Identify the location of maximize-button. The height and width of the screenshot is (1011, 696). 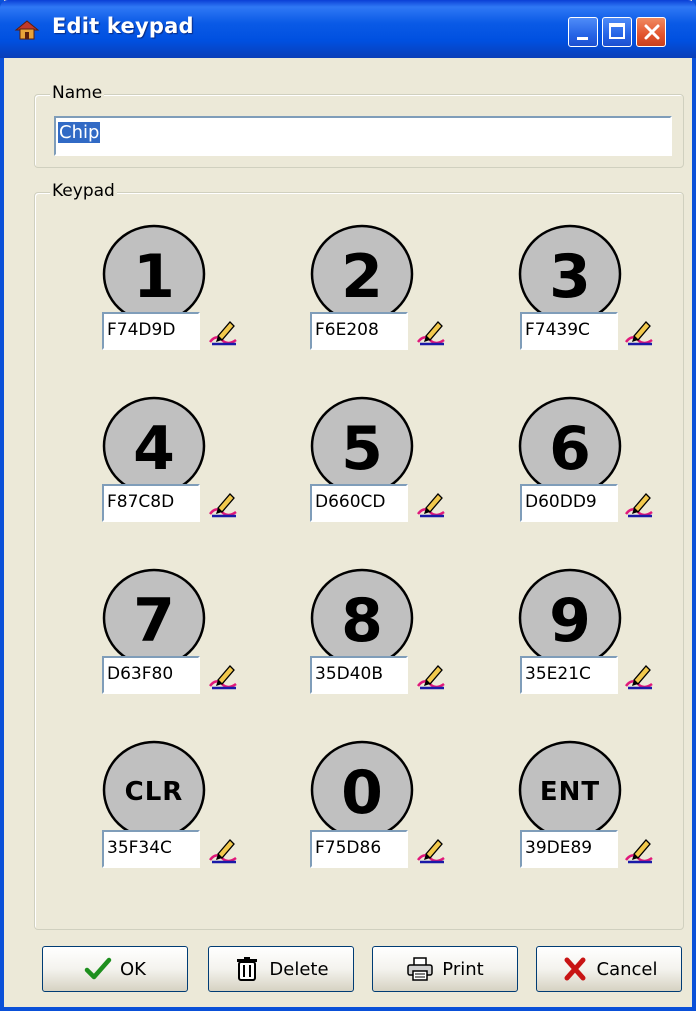
(617, 32).